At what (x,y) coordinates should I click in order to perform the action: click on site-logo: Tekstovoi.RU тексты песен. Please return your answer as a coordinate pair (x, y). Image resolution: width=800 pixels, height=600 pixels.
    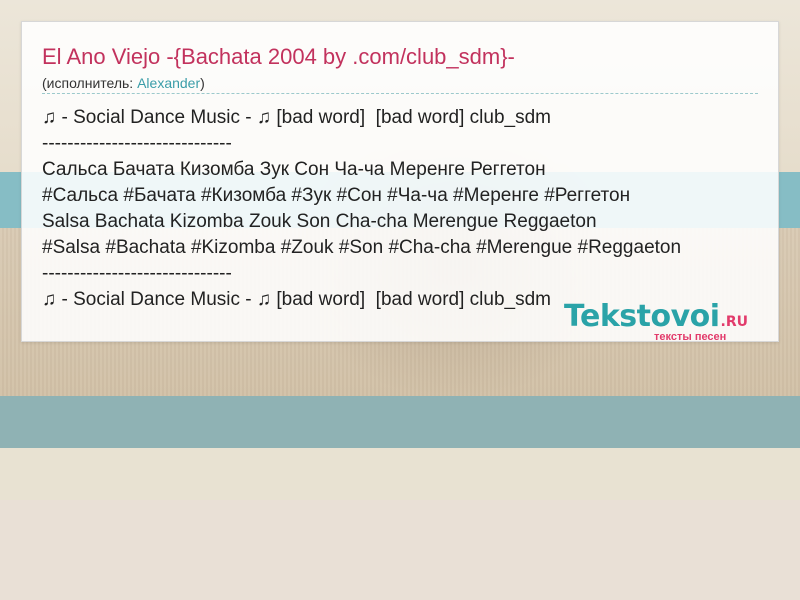
    Looking at the image, I should click on (667, 321).